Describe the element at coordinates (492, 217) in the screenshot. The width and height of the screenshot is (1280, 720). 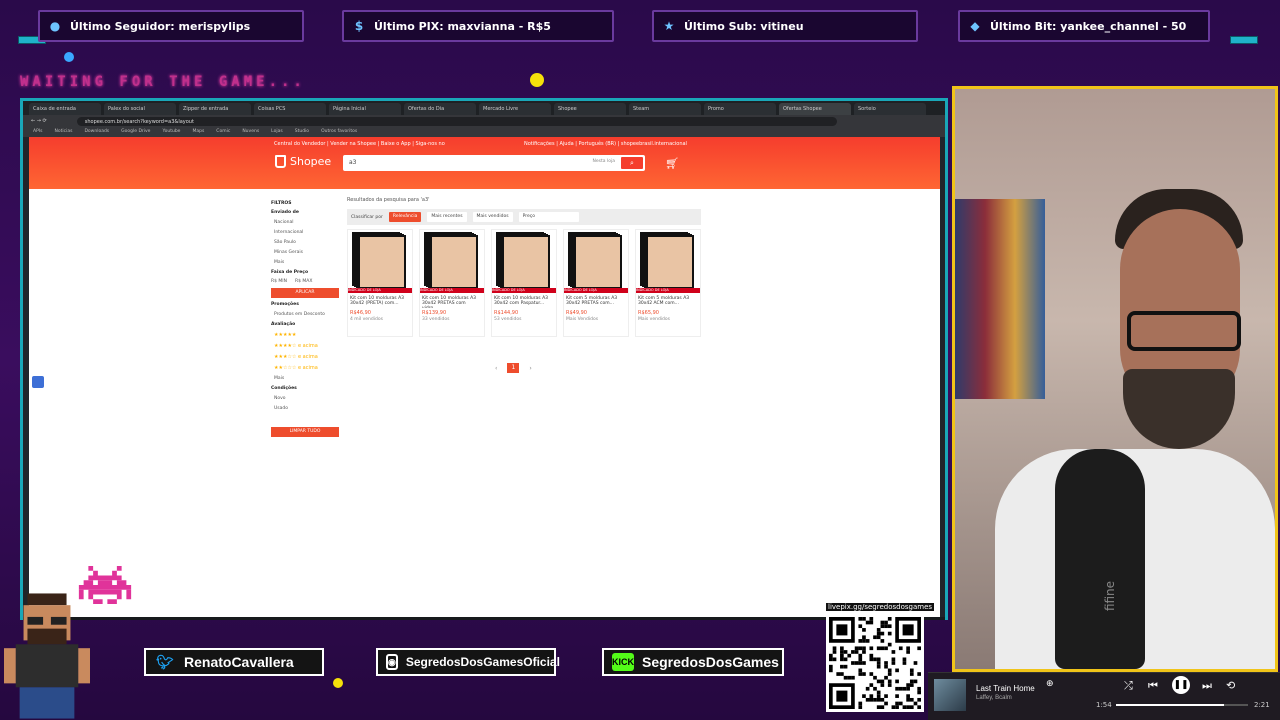
I see `sort-best-selling: Mais vendidos` at that location.